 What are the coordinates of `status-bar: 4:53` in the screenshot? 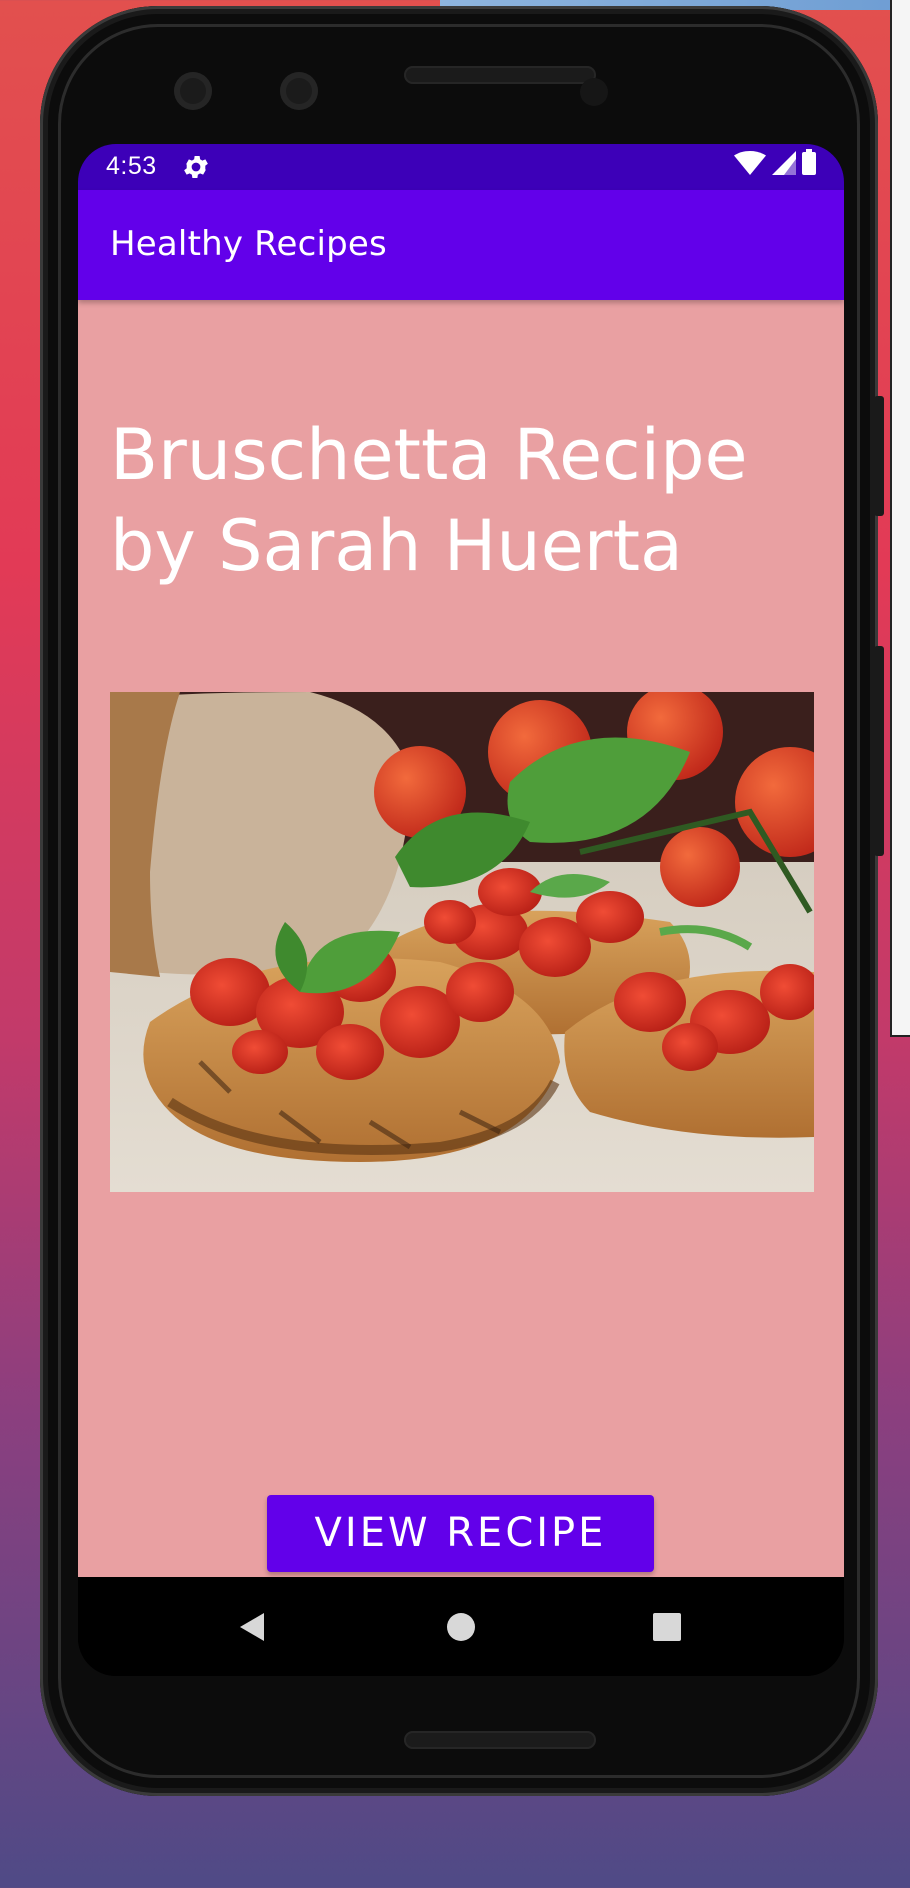 It's located at (461, 167).